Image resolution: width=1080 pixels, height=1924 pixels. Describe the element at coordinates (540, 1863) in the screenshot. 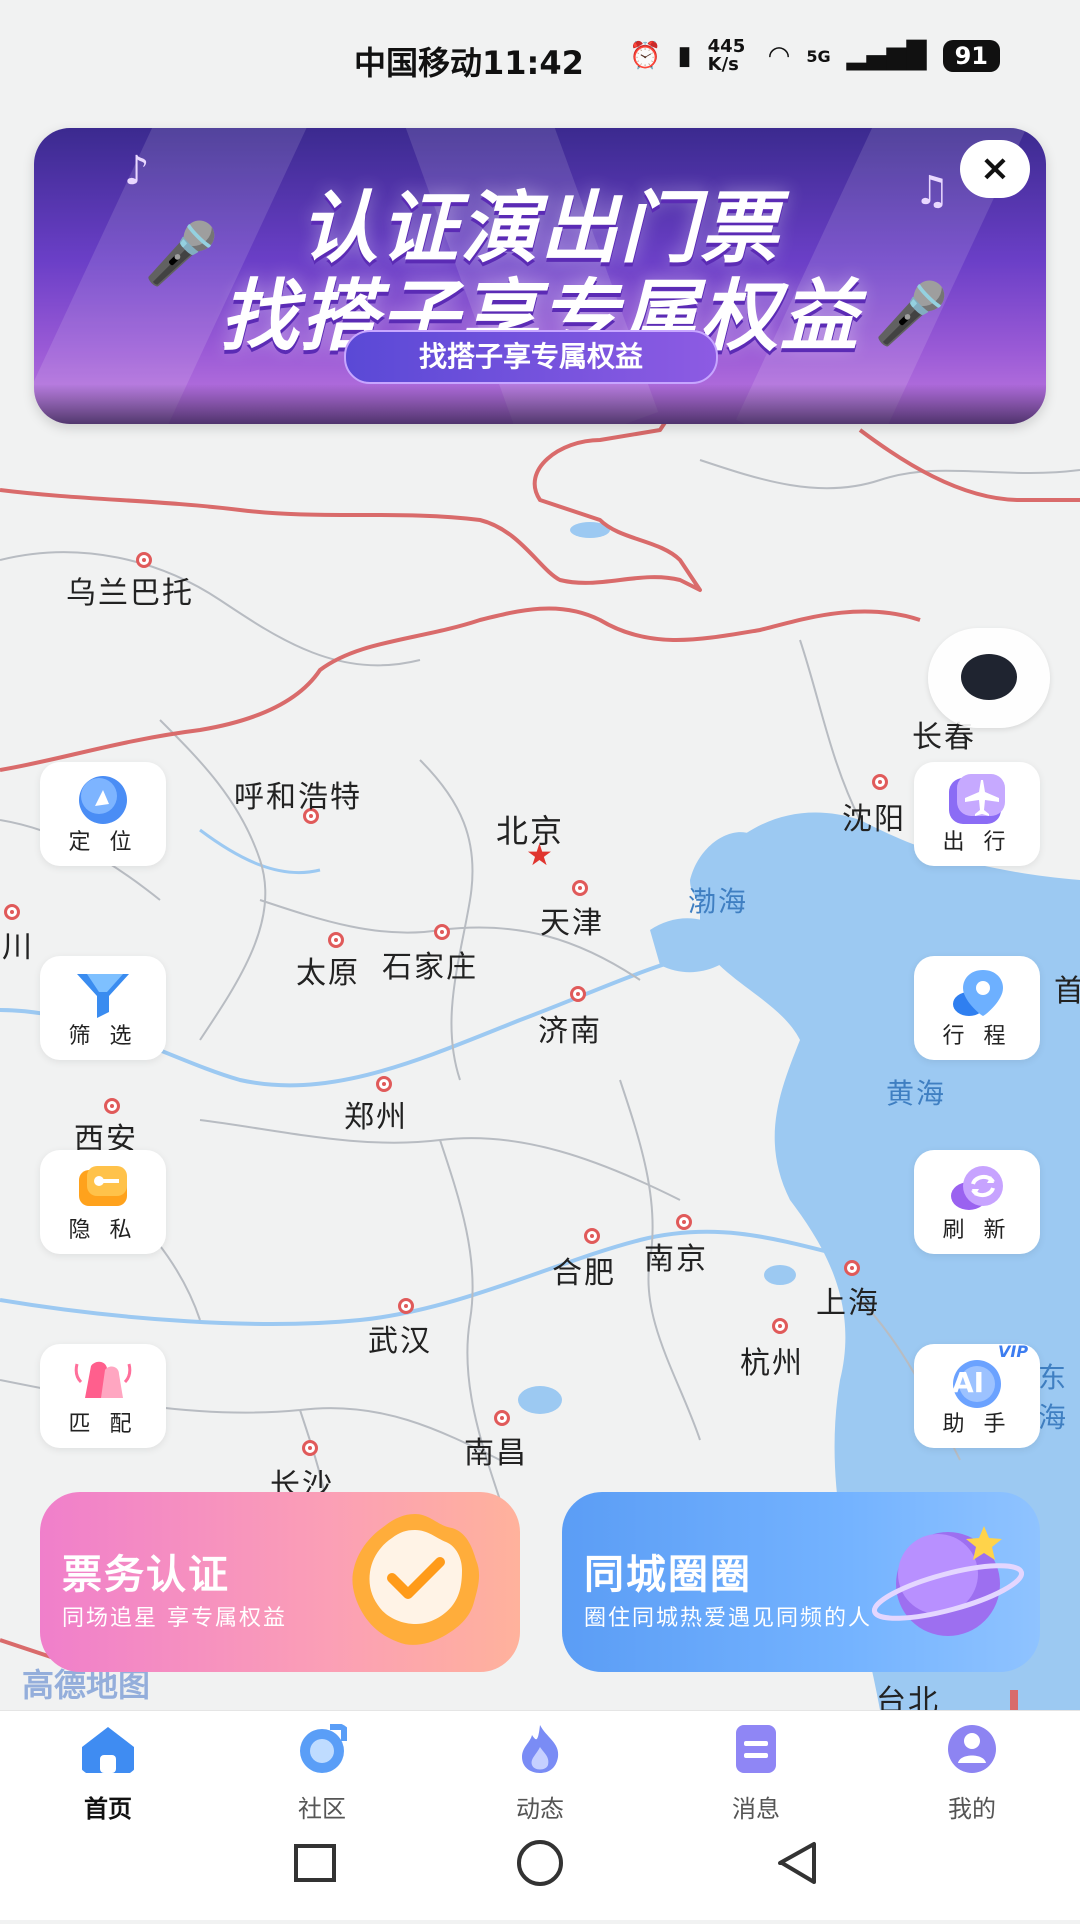

I see `home-circle-icon` at that location.